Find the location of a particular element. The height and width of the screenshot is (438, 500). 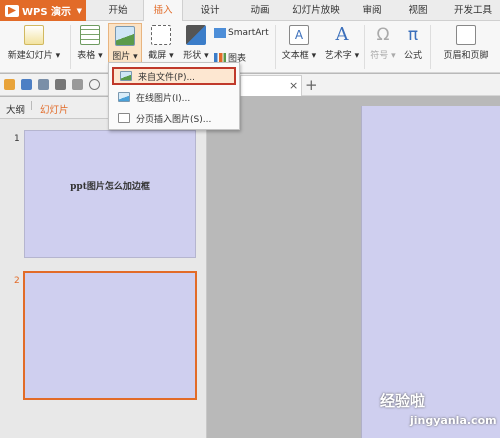

wordart-icon: A is located at coordinates (342, 34).